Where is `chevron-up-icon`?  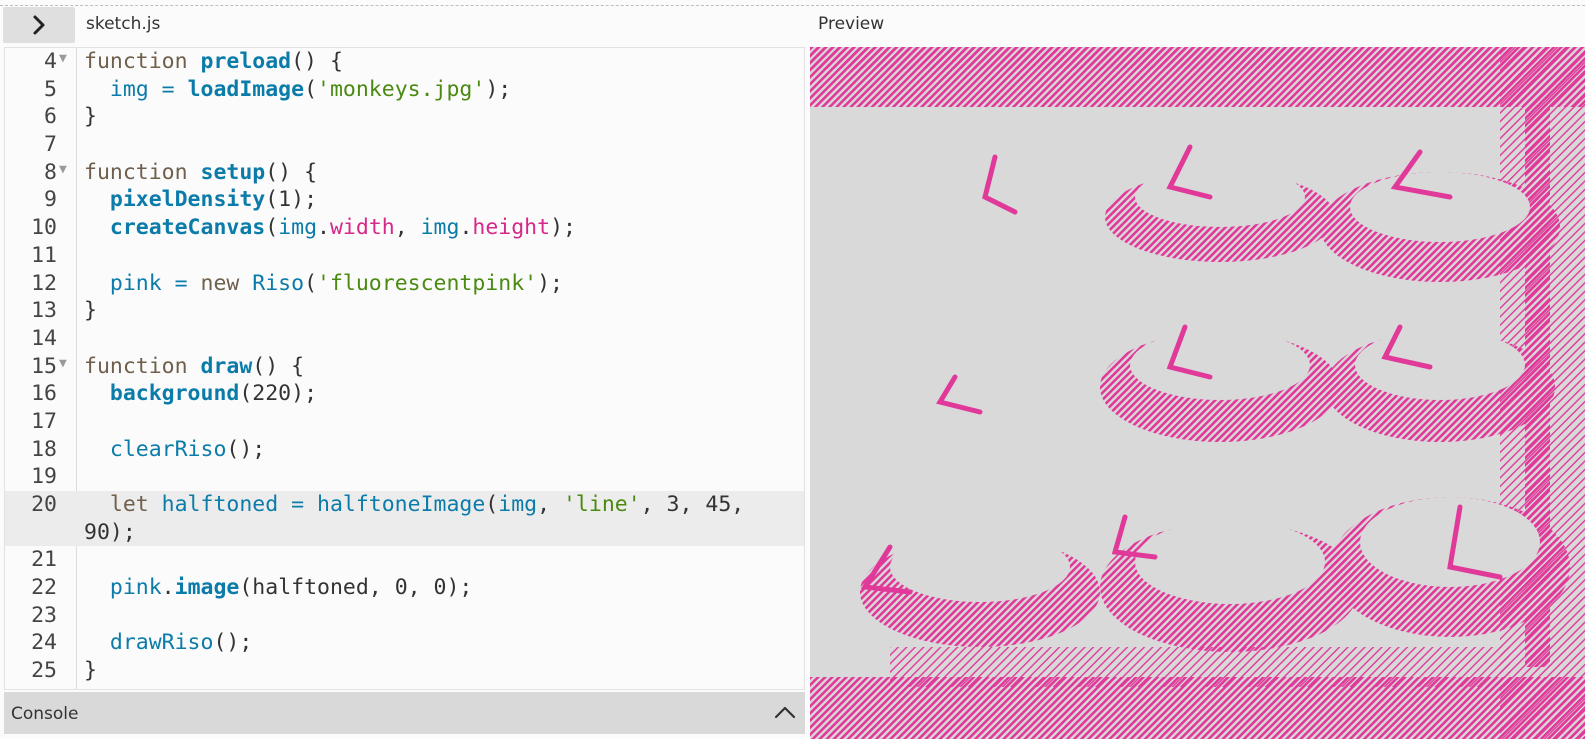 chevron-up-icon is located at coordinates (785, 712).